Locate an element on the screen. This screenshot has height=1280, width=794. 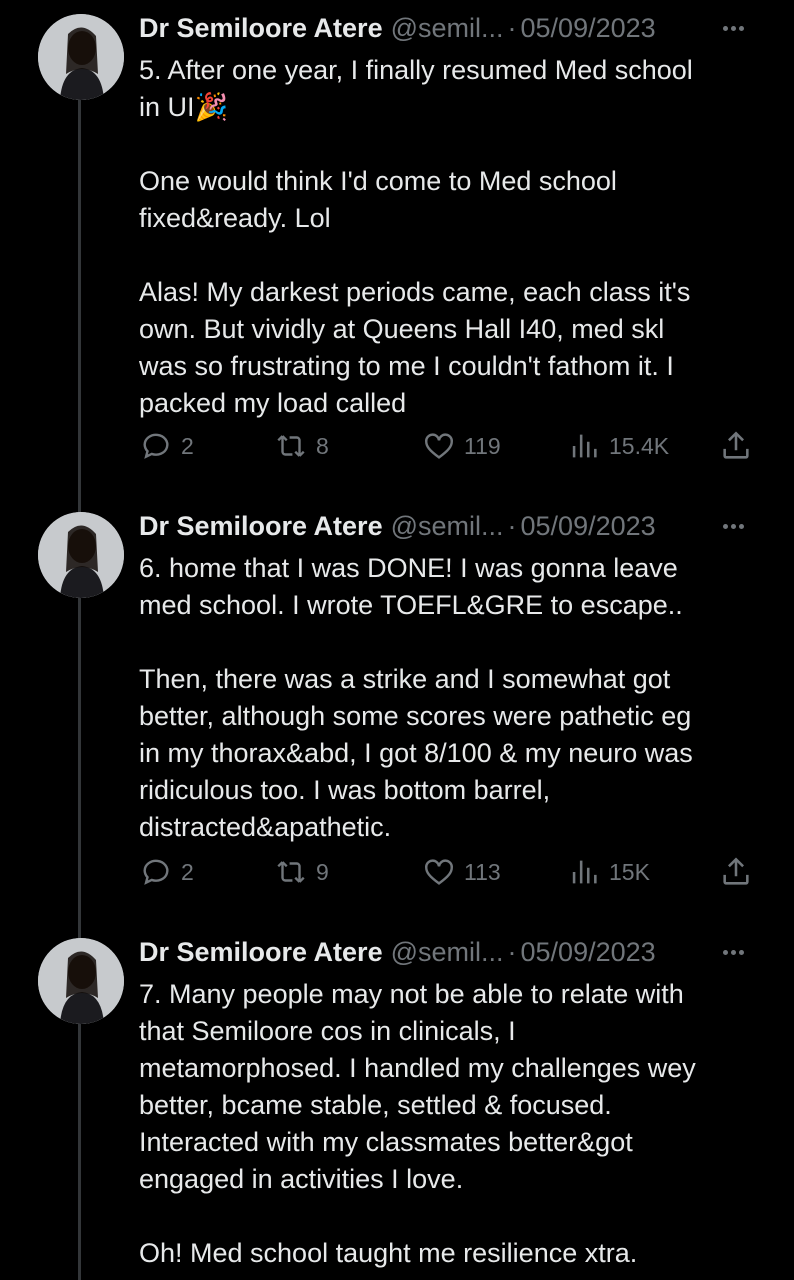
views-button: 15.4K is located at coordinates (618, 446).